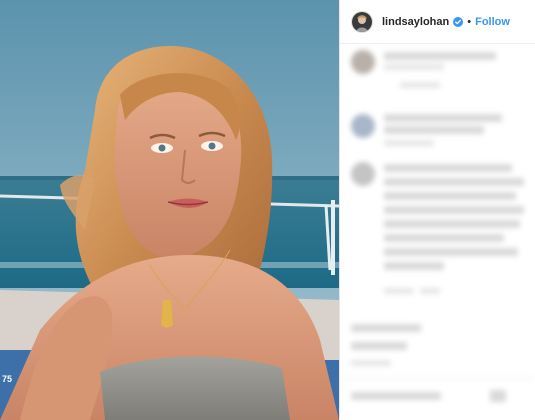 Image resolution: width=535 pixels, height=420 pixels. What do you see at coordinates (7, 379) in the screenshot?
I see `svg-text: 75` at bounding box center [7, 379].